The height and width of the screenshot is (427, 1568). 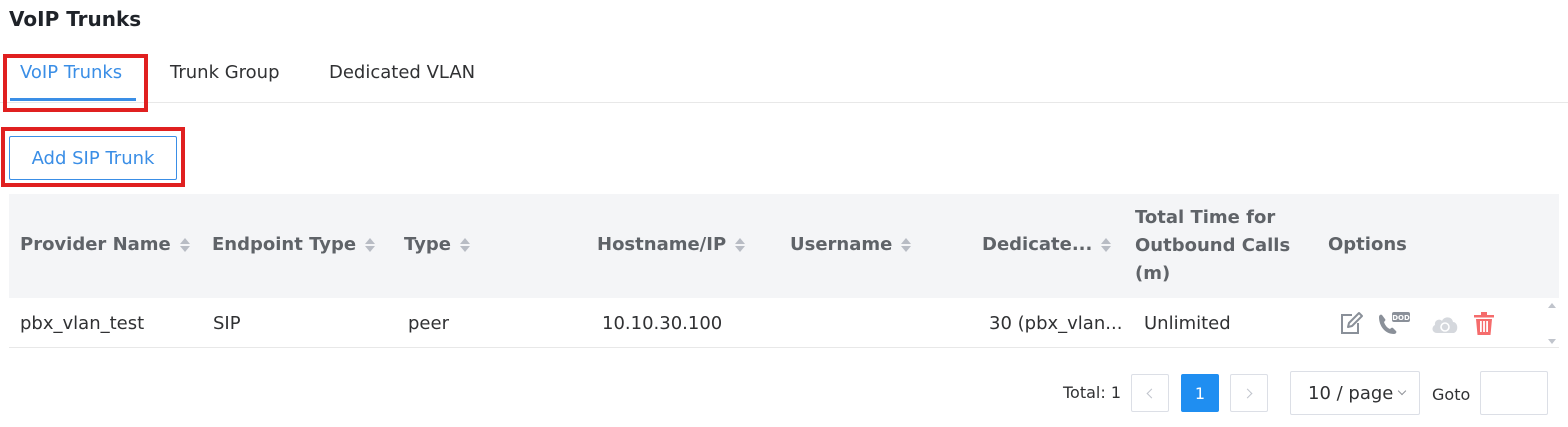 I want to click on column-header-hostname: Hostname/IP, so click(x=671, y=244).